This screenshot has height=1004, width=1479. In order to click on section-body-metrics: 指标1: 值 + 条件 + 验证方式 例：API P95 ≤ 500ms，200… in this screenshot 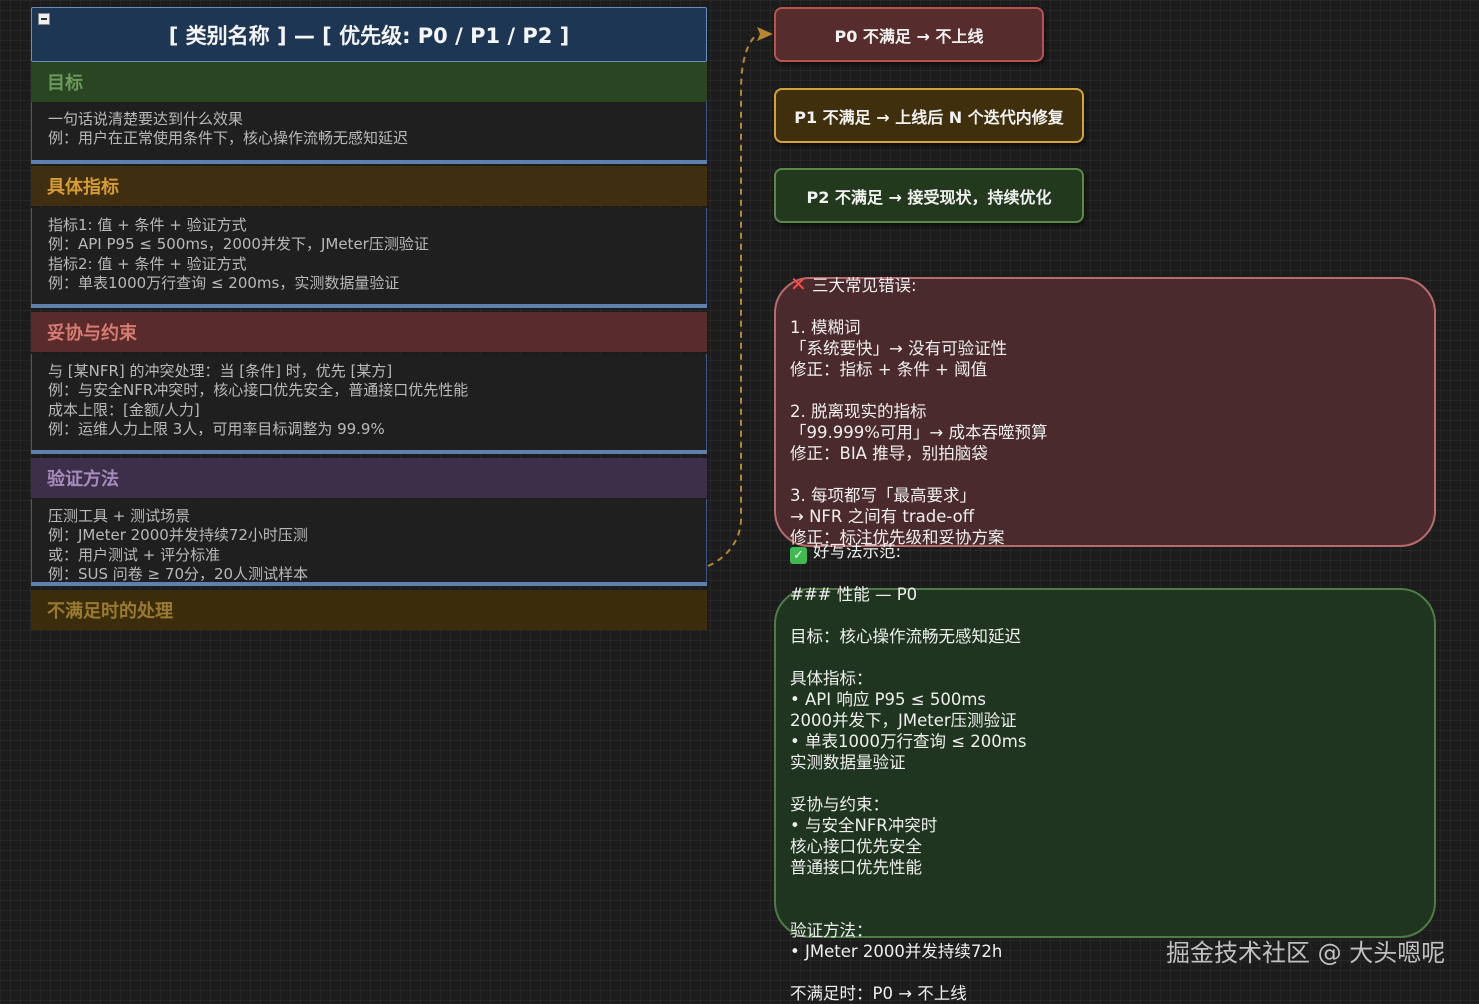, I will do `click(369, 256)`.